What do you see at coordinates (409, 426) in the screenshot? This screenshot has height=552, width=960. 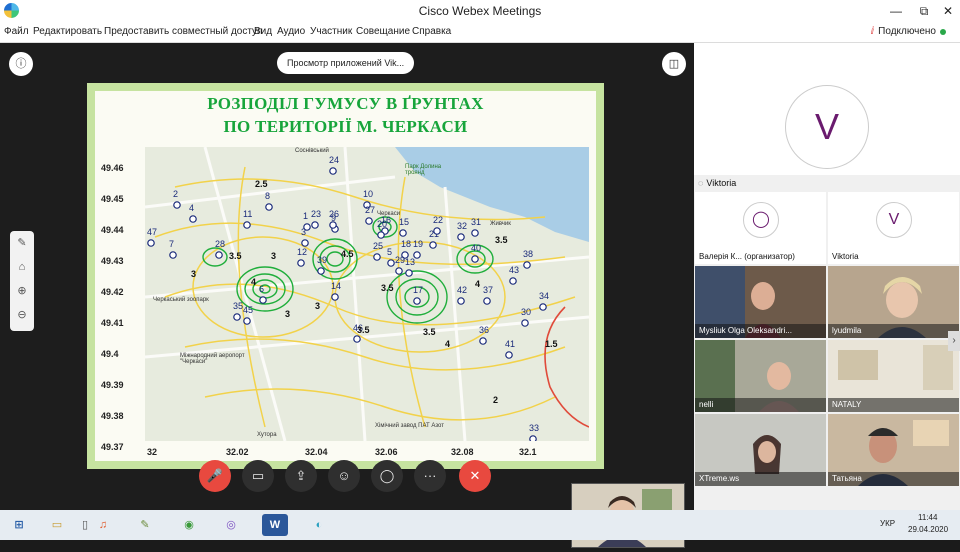 I see `label-chemical-plant: Хімічний завод ПАТ Азот` at bounding box center [409, 426].